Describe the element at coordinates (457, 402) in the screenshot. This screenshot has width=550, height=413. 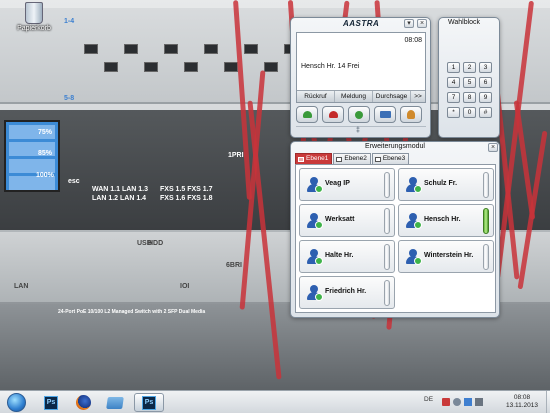
I see `flag-icon` at that location.